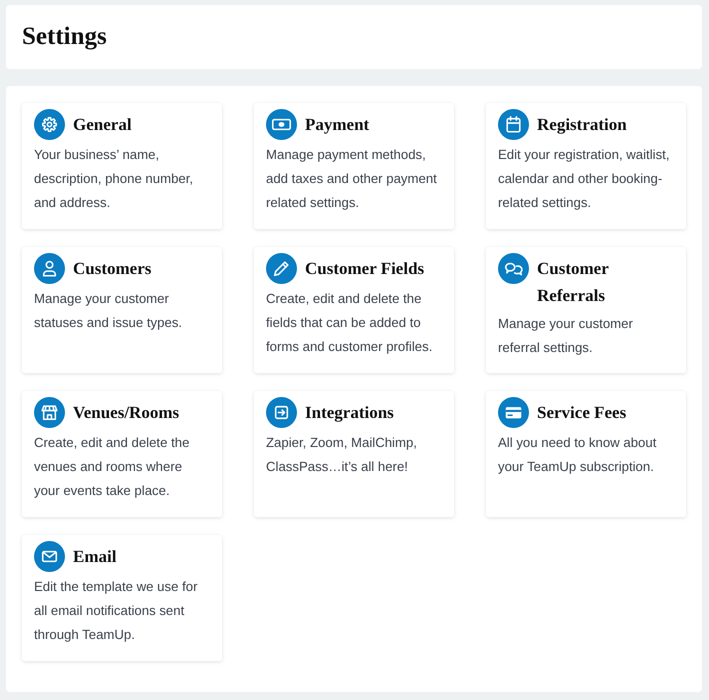 The image size is (709, 700). Describe the element at coordinates (114, 179) in the screenshot. I see `card-description: Your business’ name, description, phone number, and address.` at that location.